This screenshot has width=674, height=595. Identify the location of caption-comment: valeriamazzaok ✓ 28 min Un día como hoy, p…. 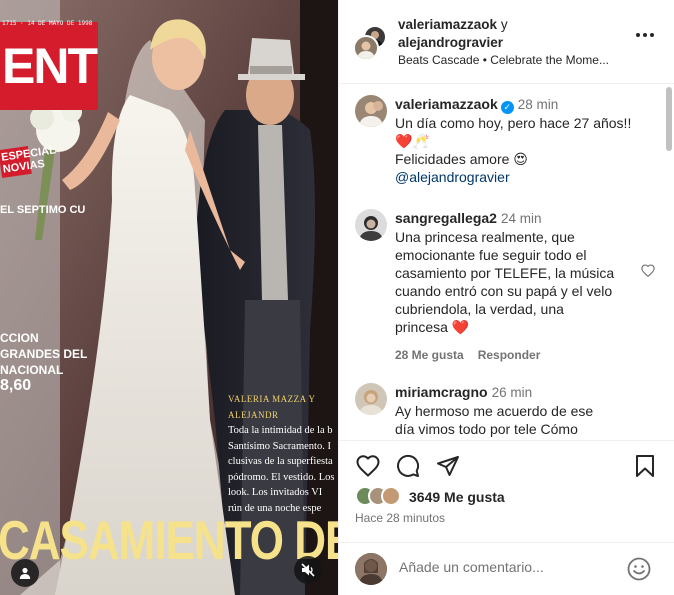
(505, 140).